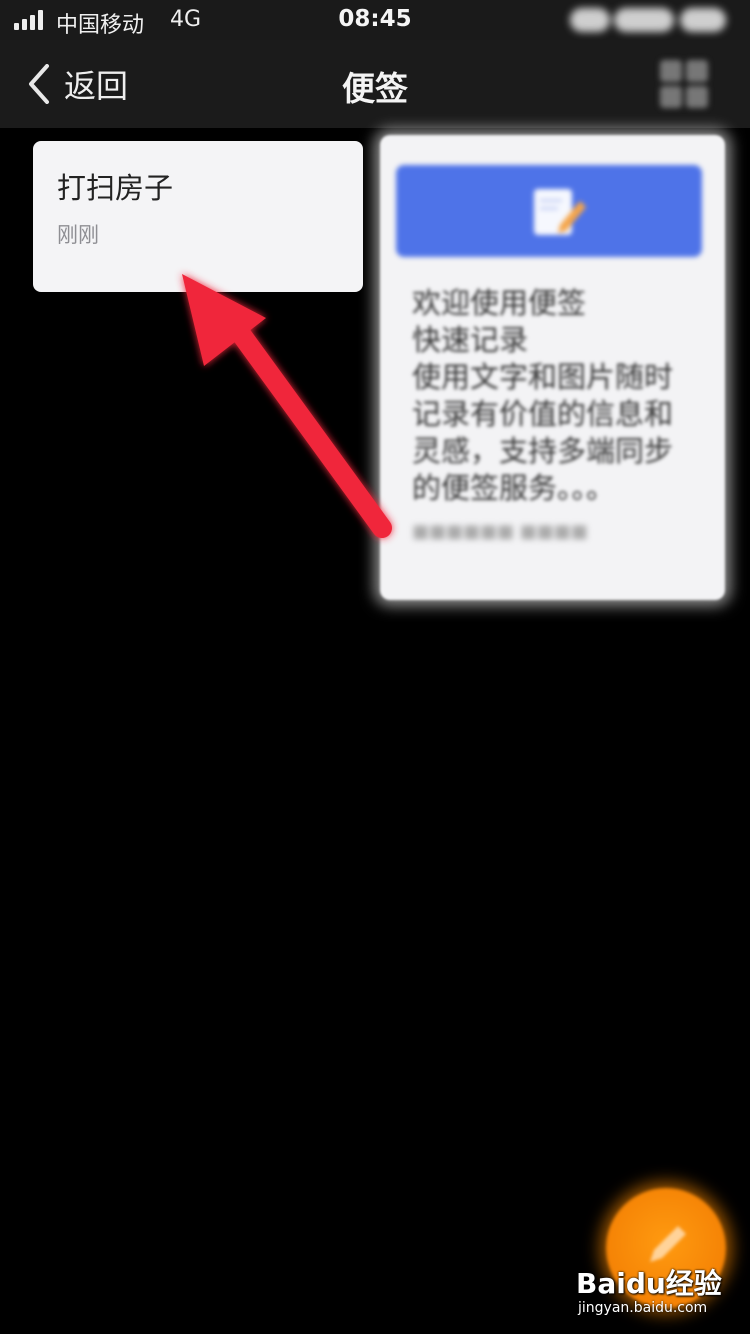 The height and width of the screenshot is (1334, 750). What do you see at coordinates (500, 531) in the screenshot?
I see `welcome-note-date: ■■■■■■ ■■■■` at bounding box center [500, 531].